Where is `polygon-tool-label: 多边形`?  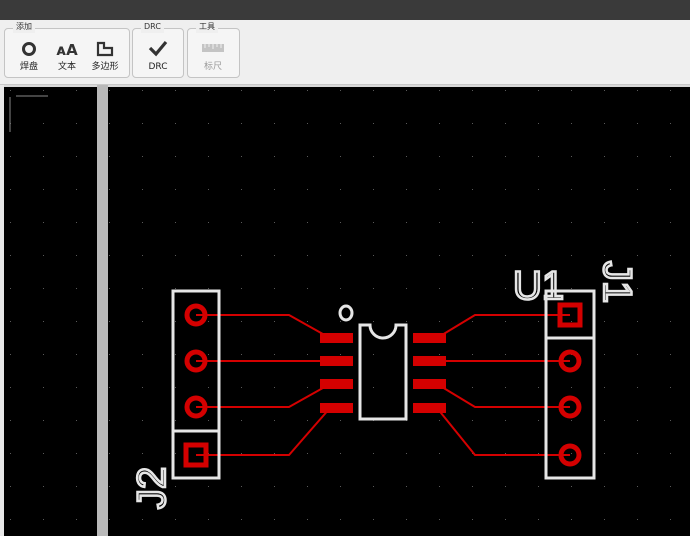 polygon-tool-label: 多边形 is located at coordinates (105, 67).